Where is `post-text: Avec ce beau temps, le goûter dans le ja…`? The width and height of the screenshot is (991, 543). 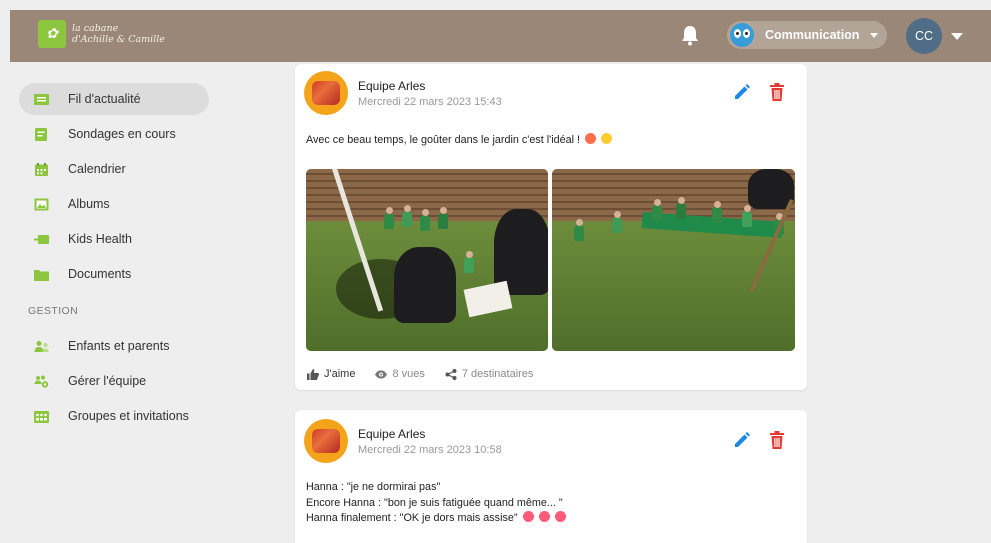
post-text: Avec ce beau temps, le goûter dans le ja… is located at coordinates (459, 141).